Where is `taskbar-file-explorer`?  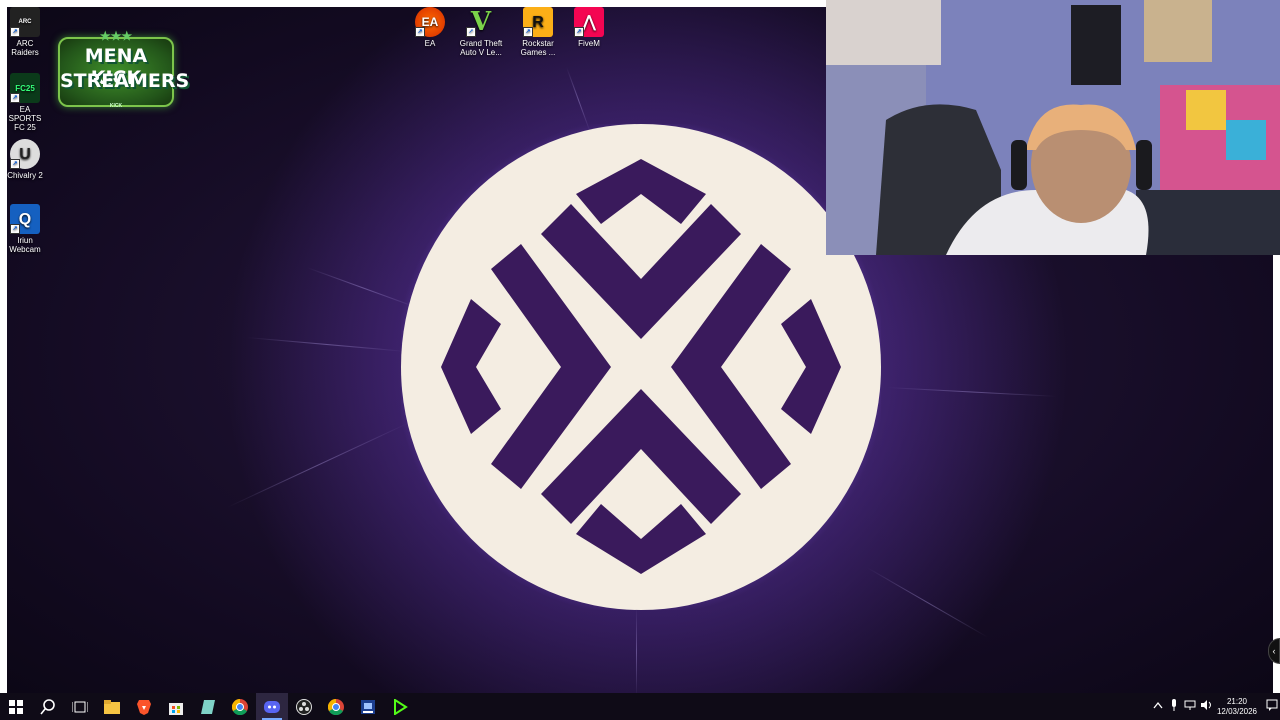
taskbar-file-explorer is located at coordinates (112, 706).